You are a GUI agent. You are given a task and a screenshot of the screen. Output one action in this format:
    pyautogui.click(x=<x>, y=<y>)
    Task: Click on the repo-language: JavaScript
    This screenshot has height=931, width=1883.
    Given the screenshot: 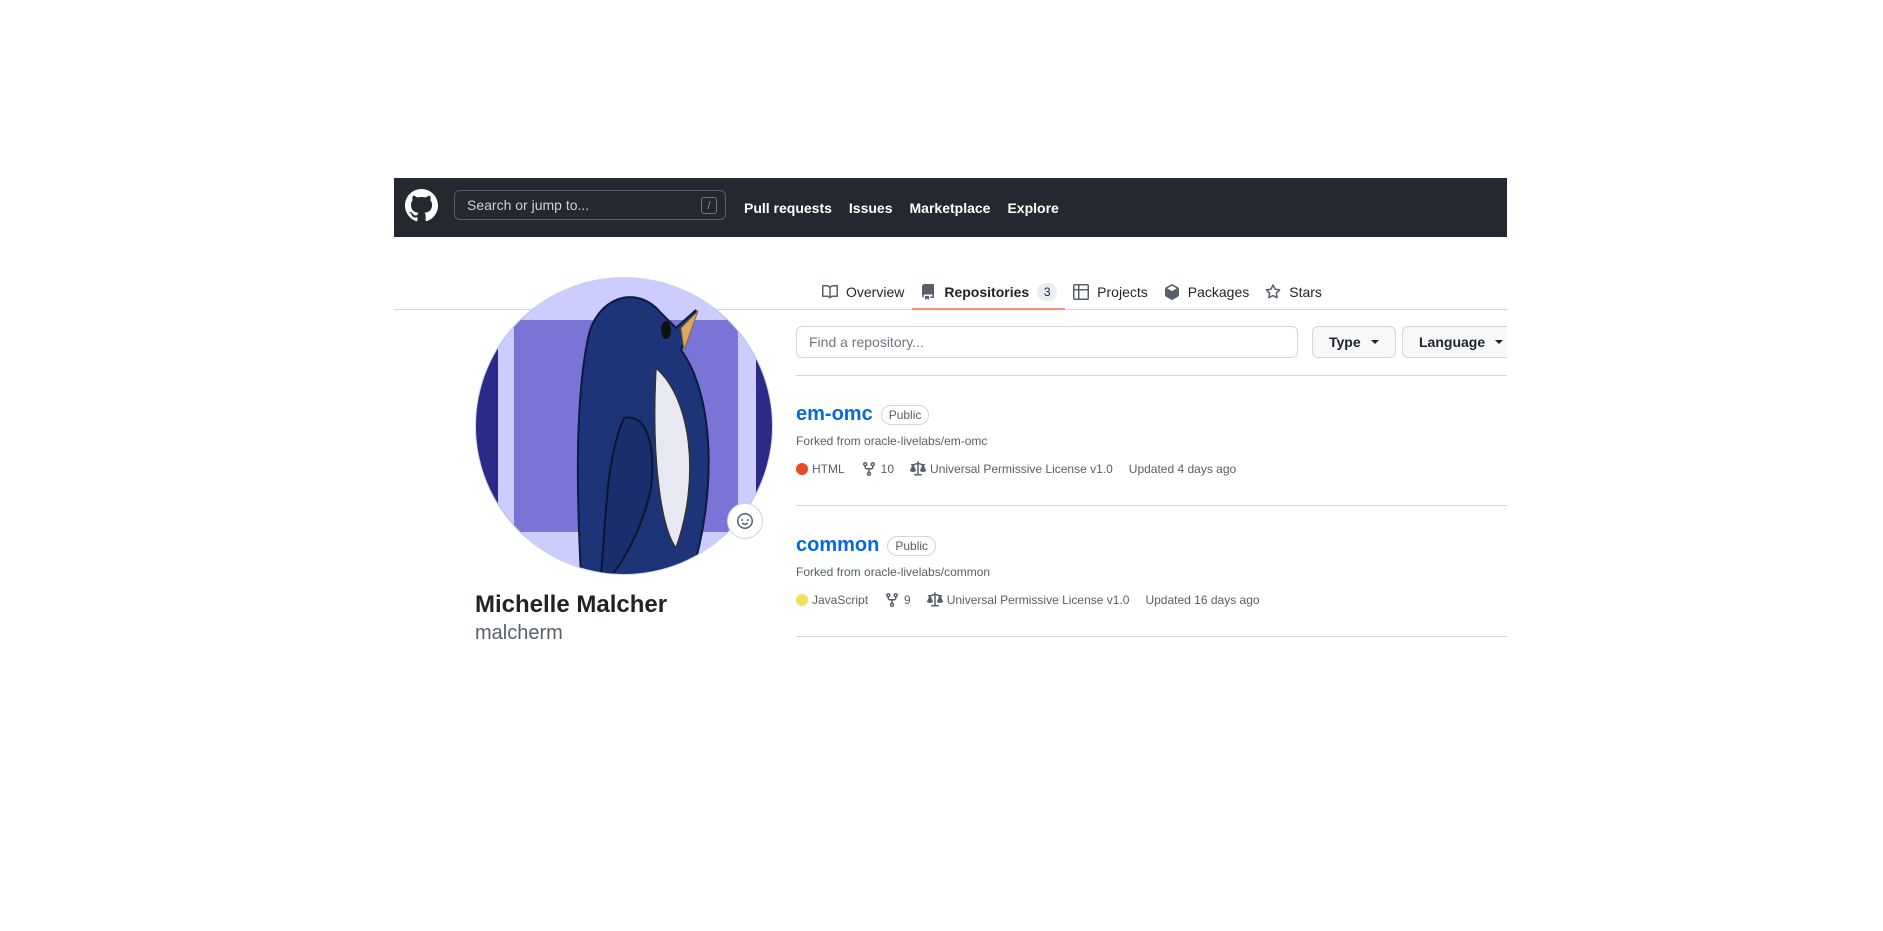 What is the action you would take?
    pyautogui.click(x=832, y=600)
    